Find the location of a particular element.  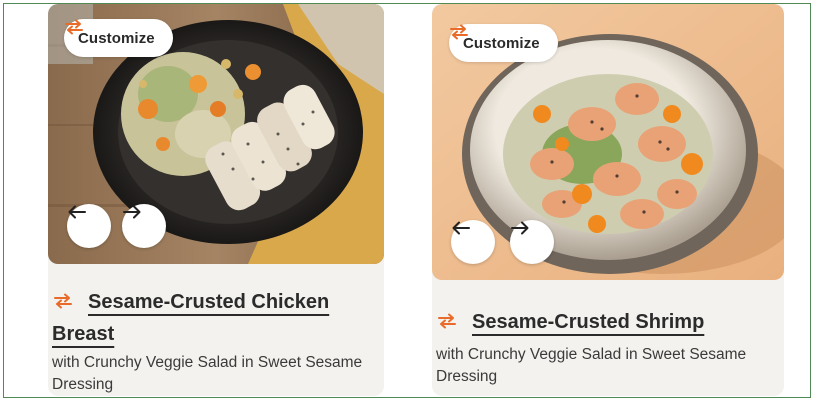

recipe-title-link: Sesame-Crusted Chicken Breast is located at coordinates (213, 318).